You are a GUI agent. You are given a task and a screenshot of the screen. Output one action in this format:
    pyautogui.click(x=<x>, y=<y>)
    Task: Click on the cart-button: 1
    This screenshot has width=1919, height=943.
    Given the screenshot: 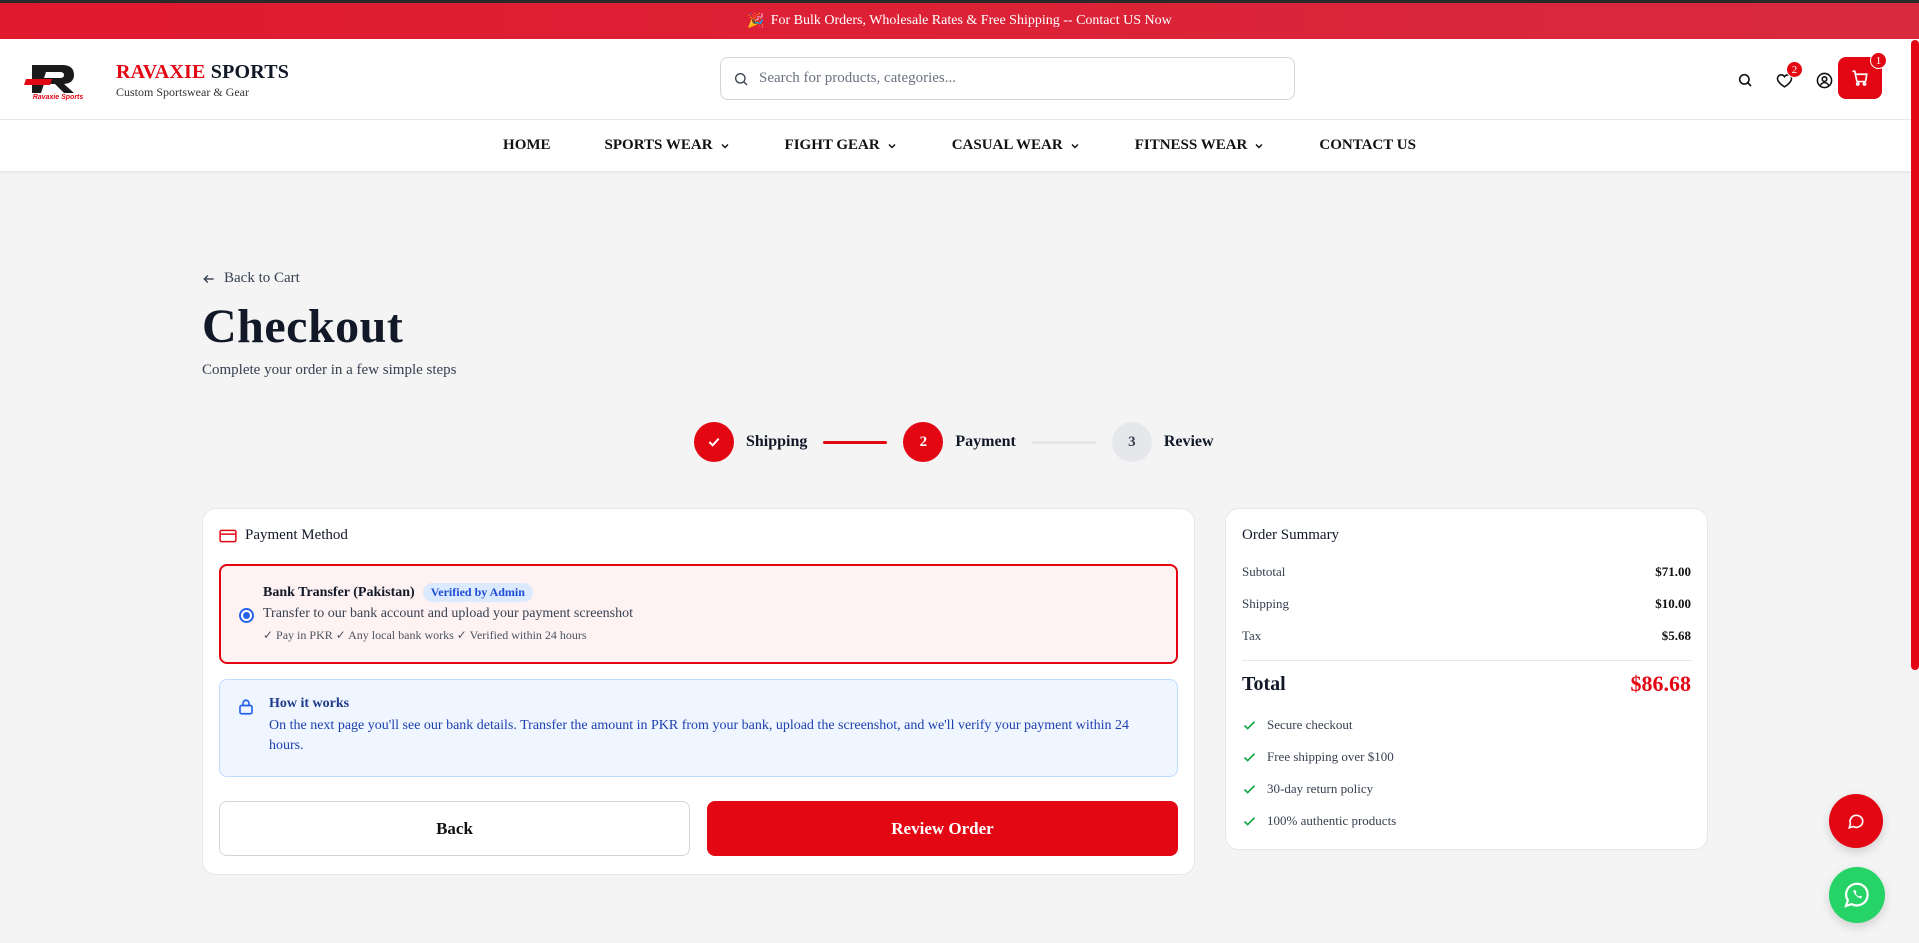 What is the action you would take?
    pyautogui.click(x=1862, y=75)
    